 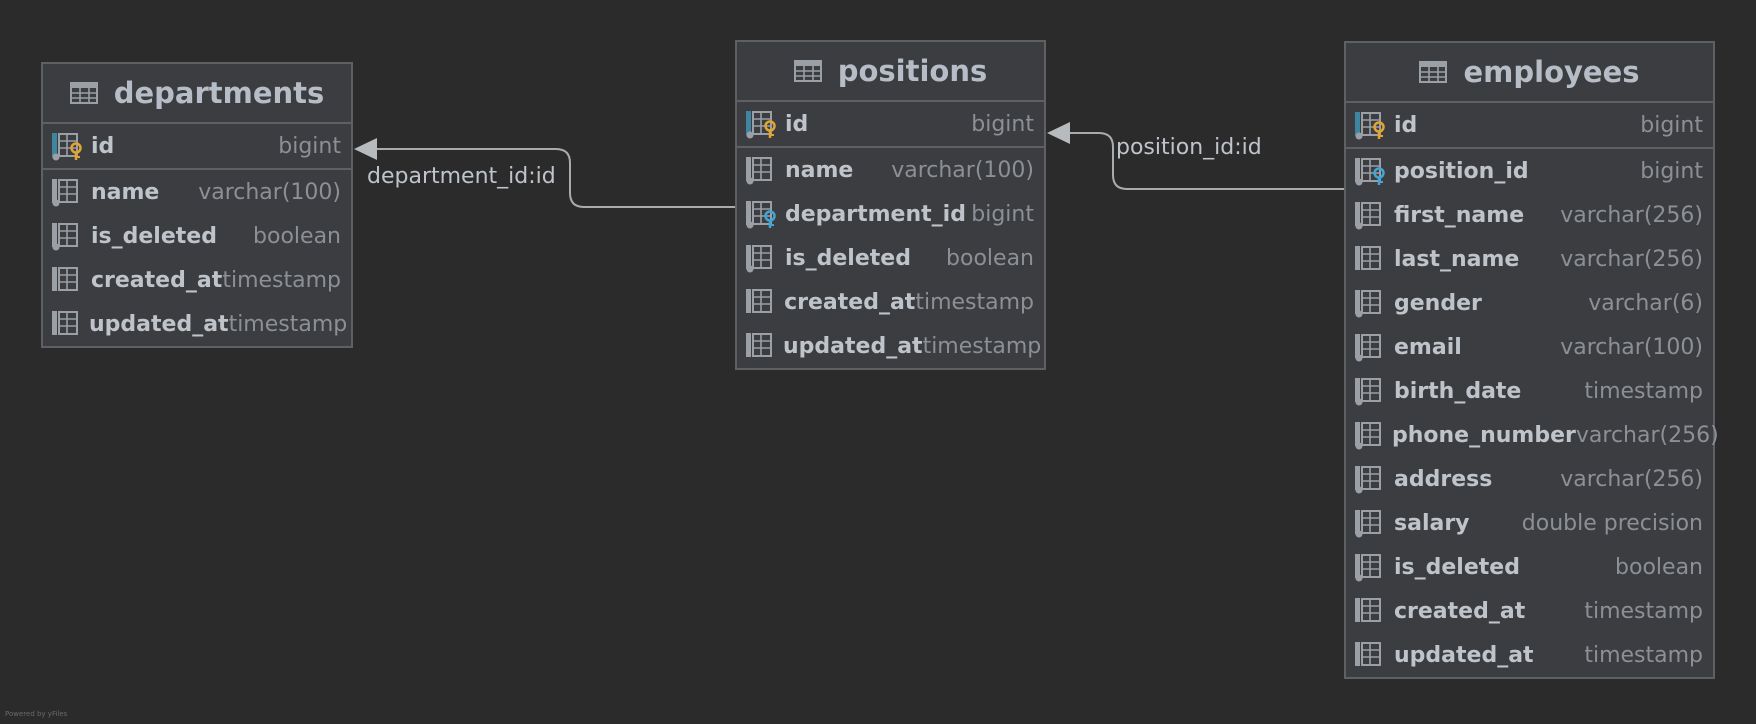 I want to click on column-name: salary, so click(x=1432, y=523).